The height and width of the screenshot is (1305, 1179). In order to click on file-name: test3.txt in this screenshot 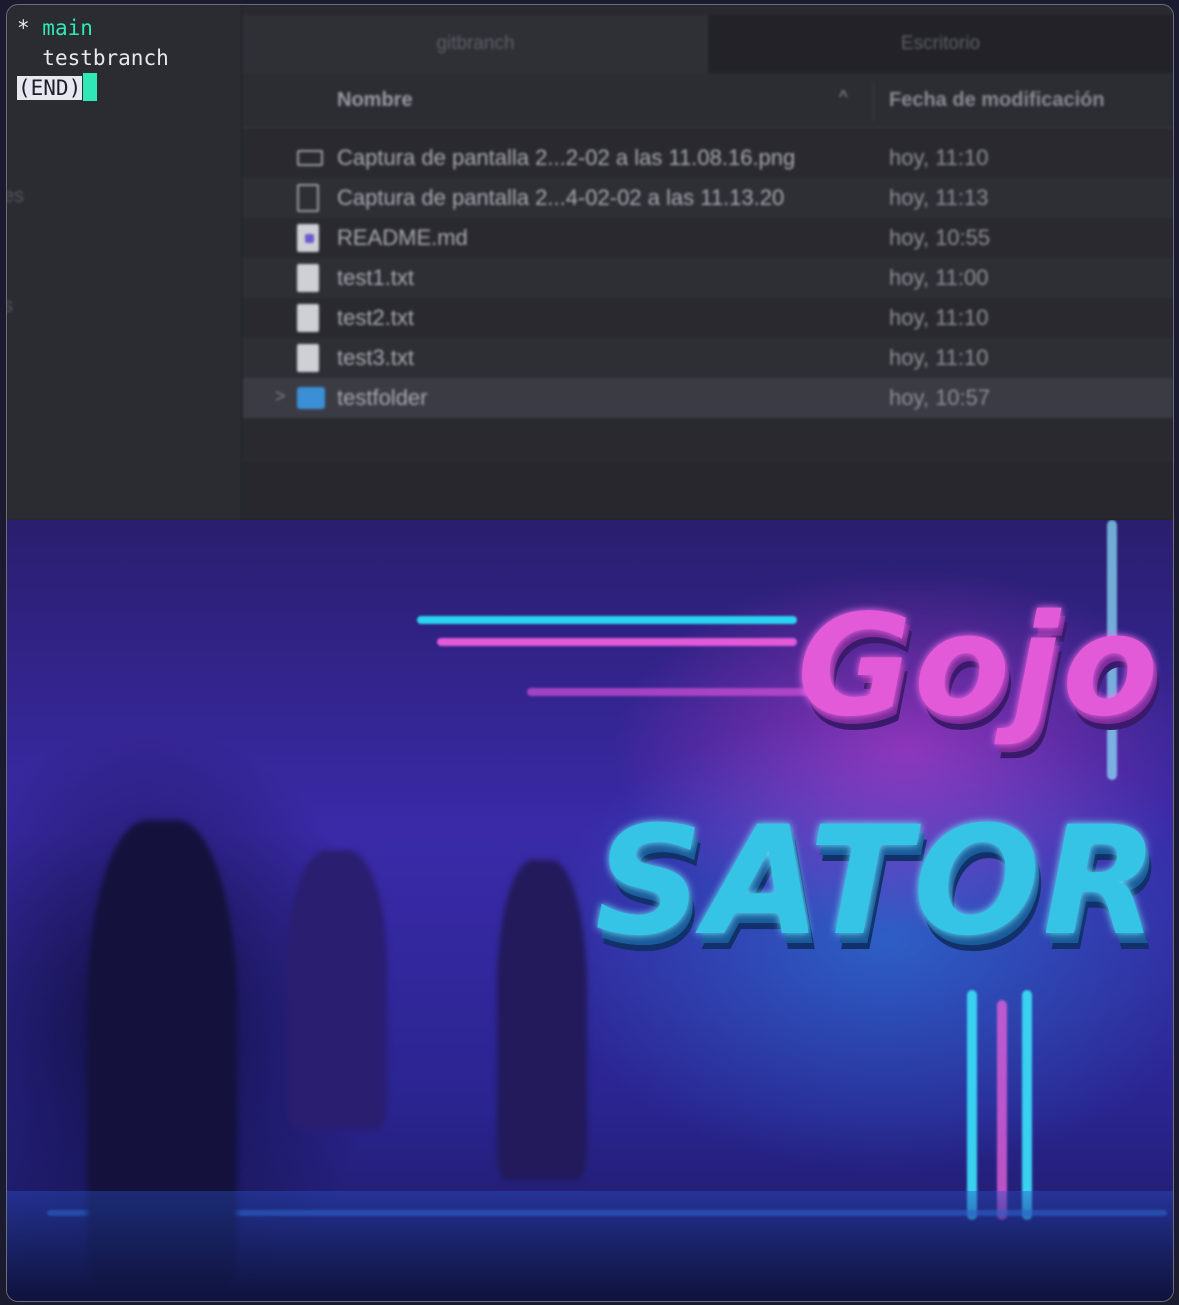, I will do `click(376, 357)`.